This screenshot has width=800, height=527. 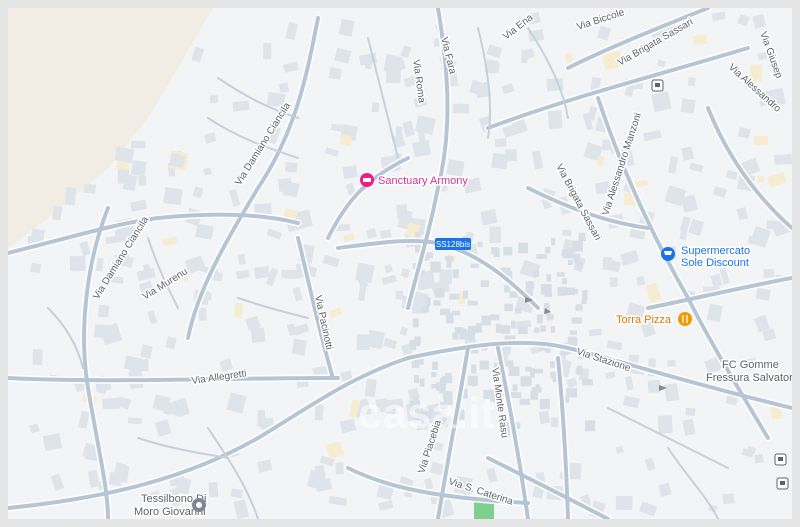 What do you see at coordinates (750, 365) in the screenshot?
I see `poi-label: FC Gomme` at bounding box center [750, 365].